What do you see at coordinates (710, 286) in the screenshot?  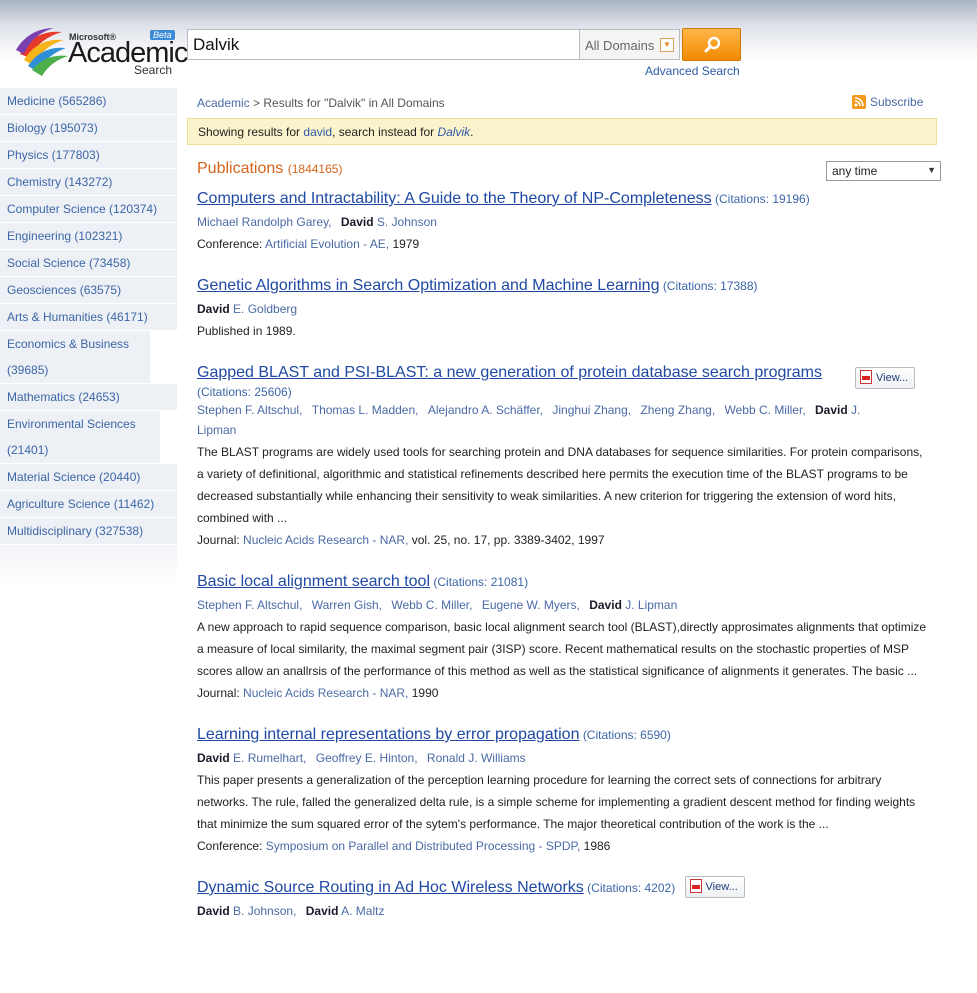 I see `result-citations: (Citations: 17388)` at bounding box center [710, 286].